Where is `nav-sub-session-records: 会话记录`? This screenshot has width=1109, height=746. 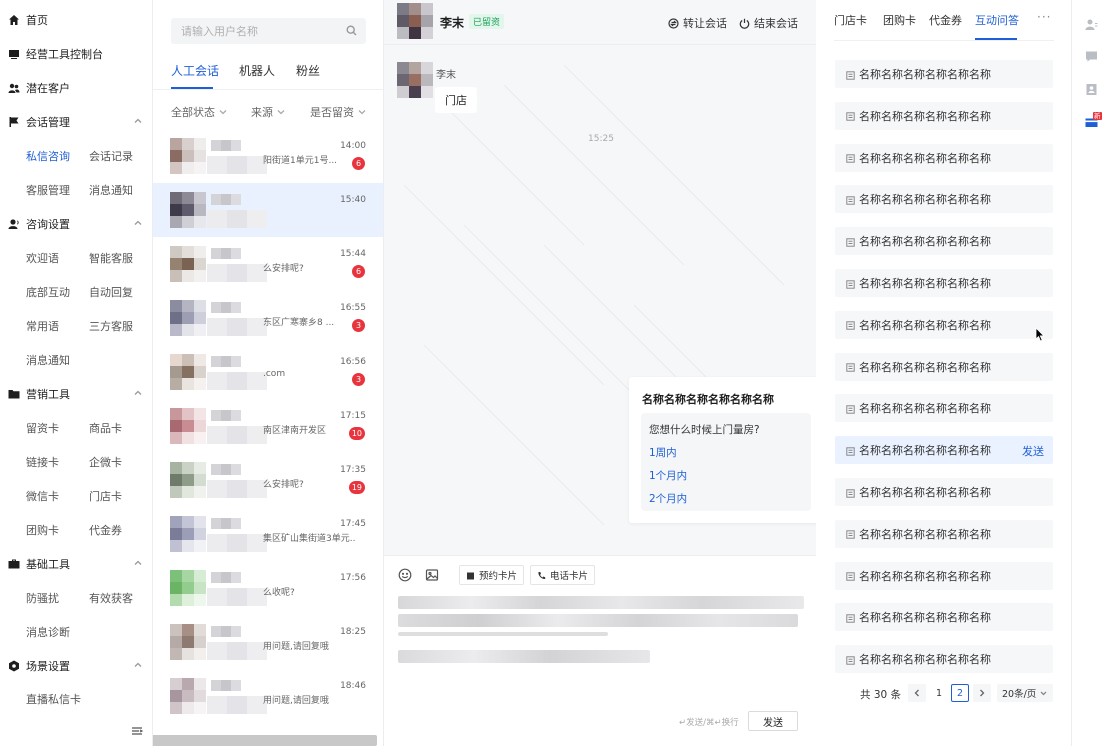
nav-sub-session-records: 会话记录 is located at coordinates (111, 157).